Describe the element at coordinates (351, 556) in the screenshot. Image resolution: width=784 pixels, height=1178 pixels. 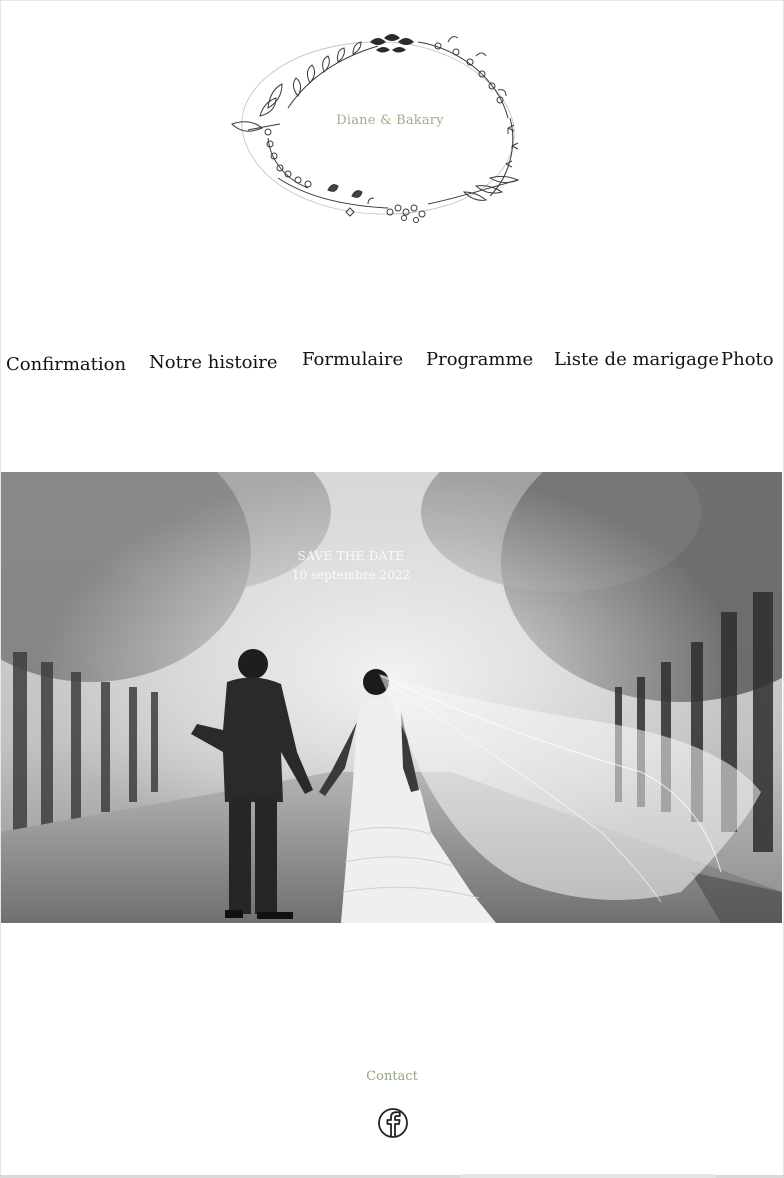
I see `save-the-date-title: SAVE THE DATE` at that location.